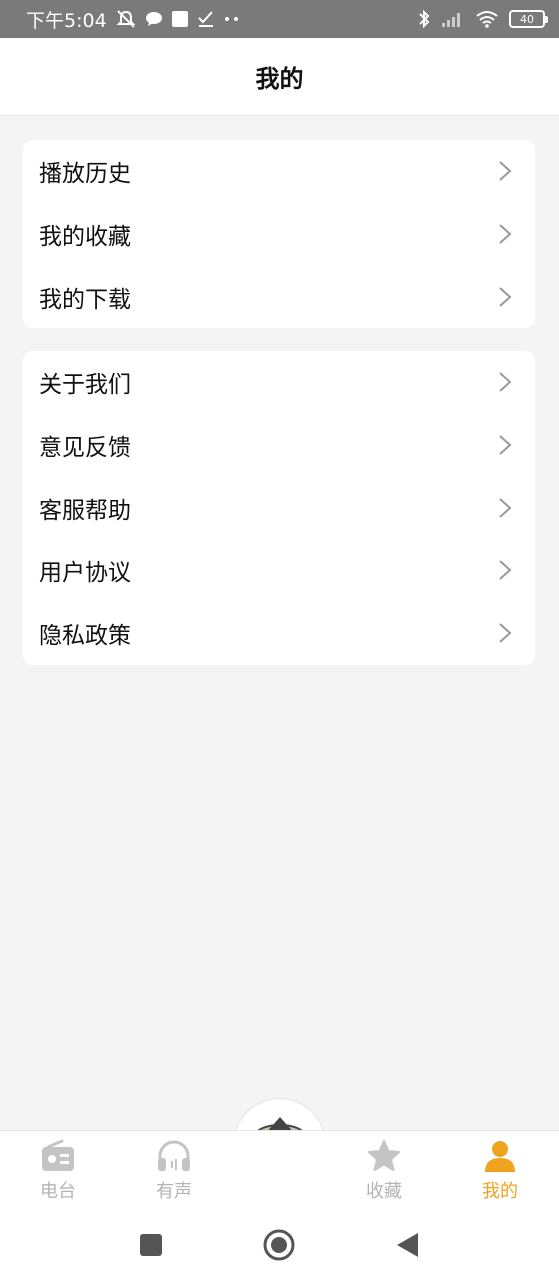 The width and height of the screenshot is (559, 1280). What do you see at coordinates (453, 19) in the screenshot?
I see `signal-icon` at bounding box center [453, 19].